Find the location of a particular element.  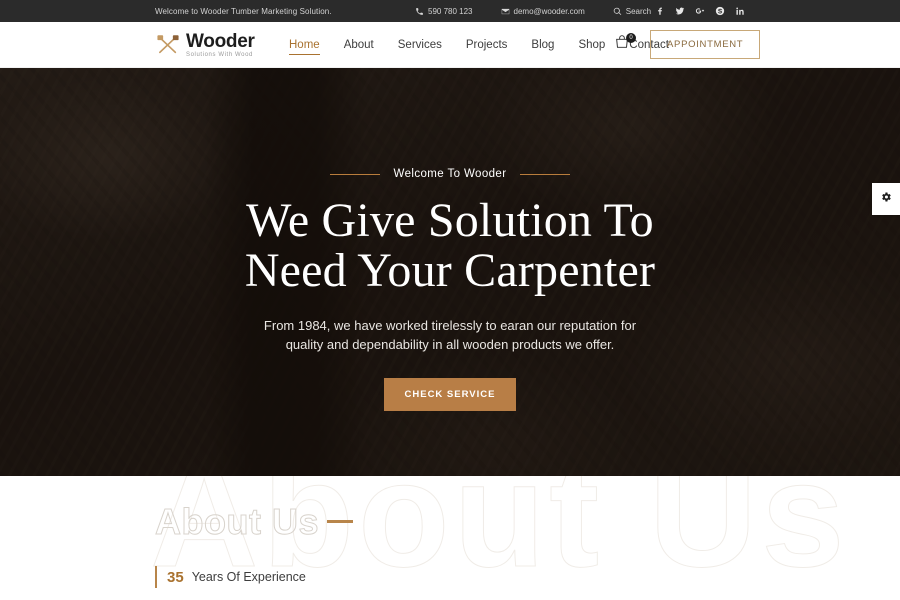

phone-number: 590 780 123 is located at coordinates (450, 11).